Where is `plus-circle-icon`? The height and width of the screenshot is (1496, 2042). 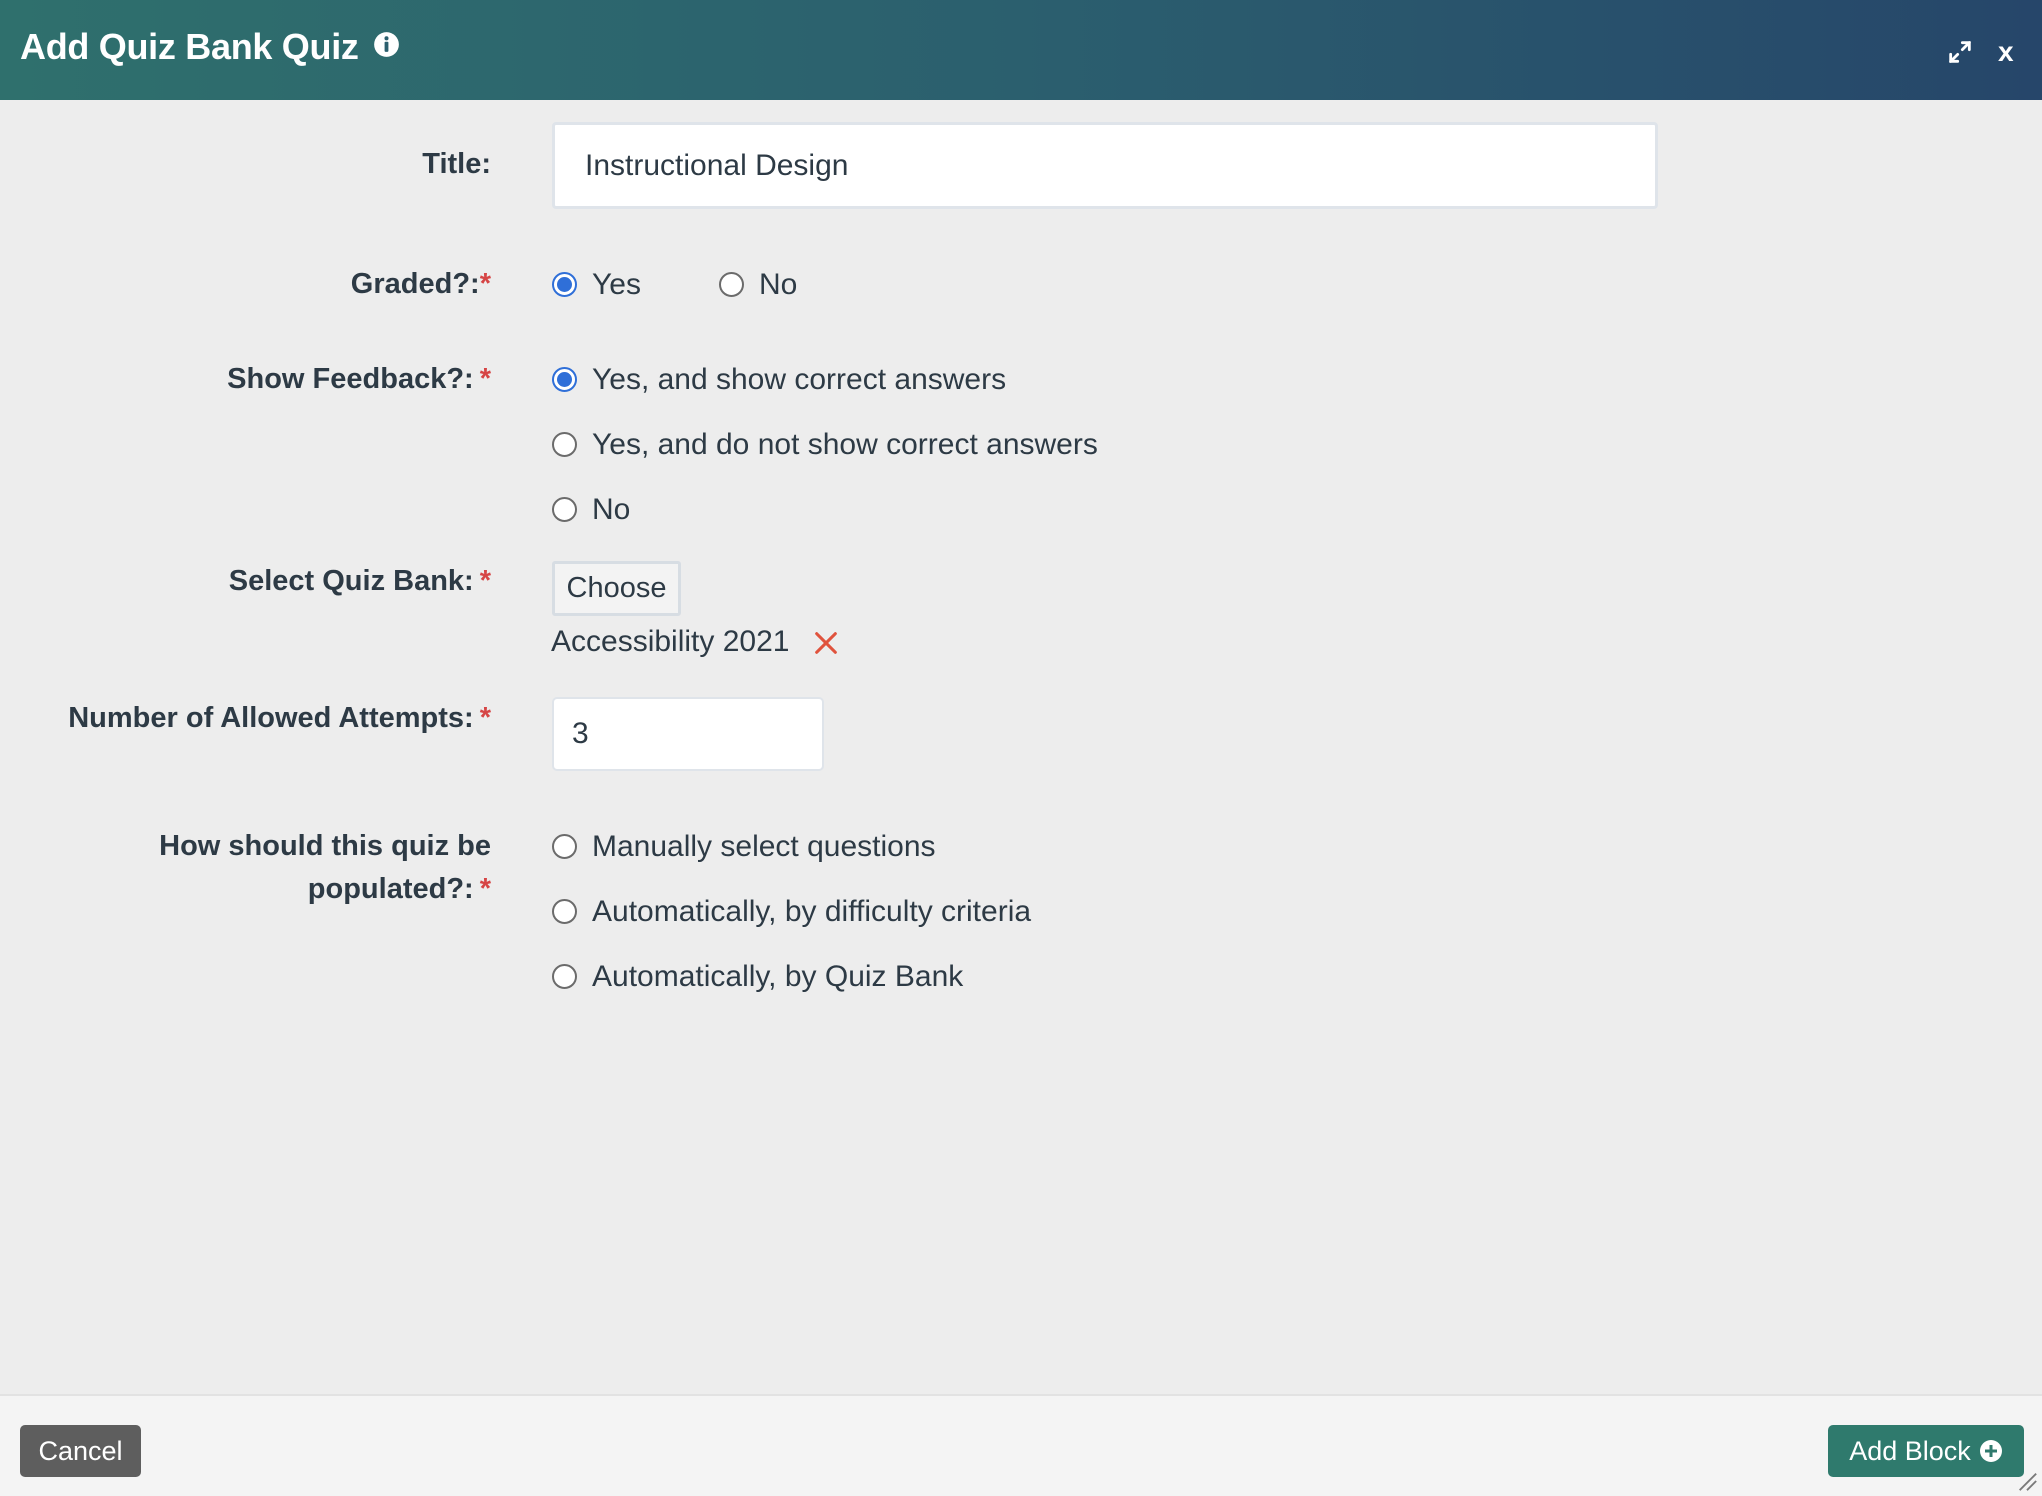
plus-circle-icon is located at coordinates (1990, 1451).